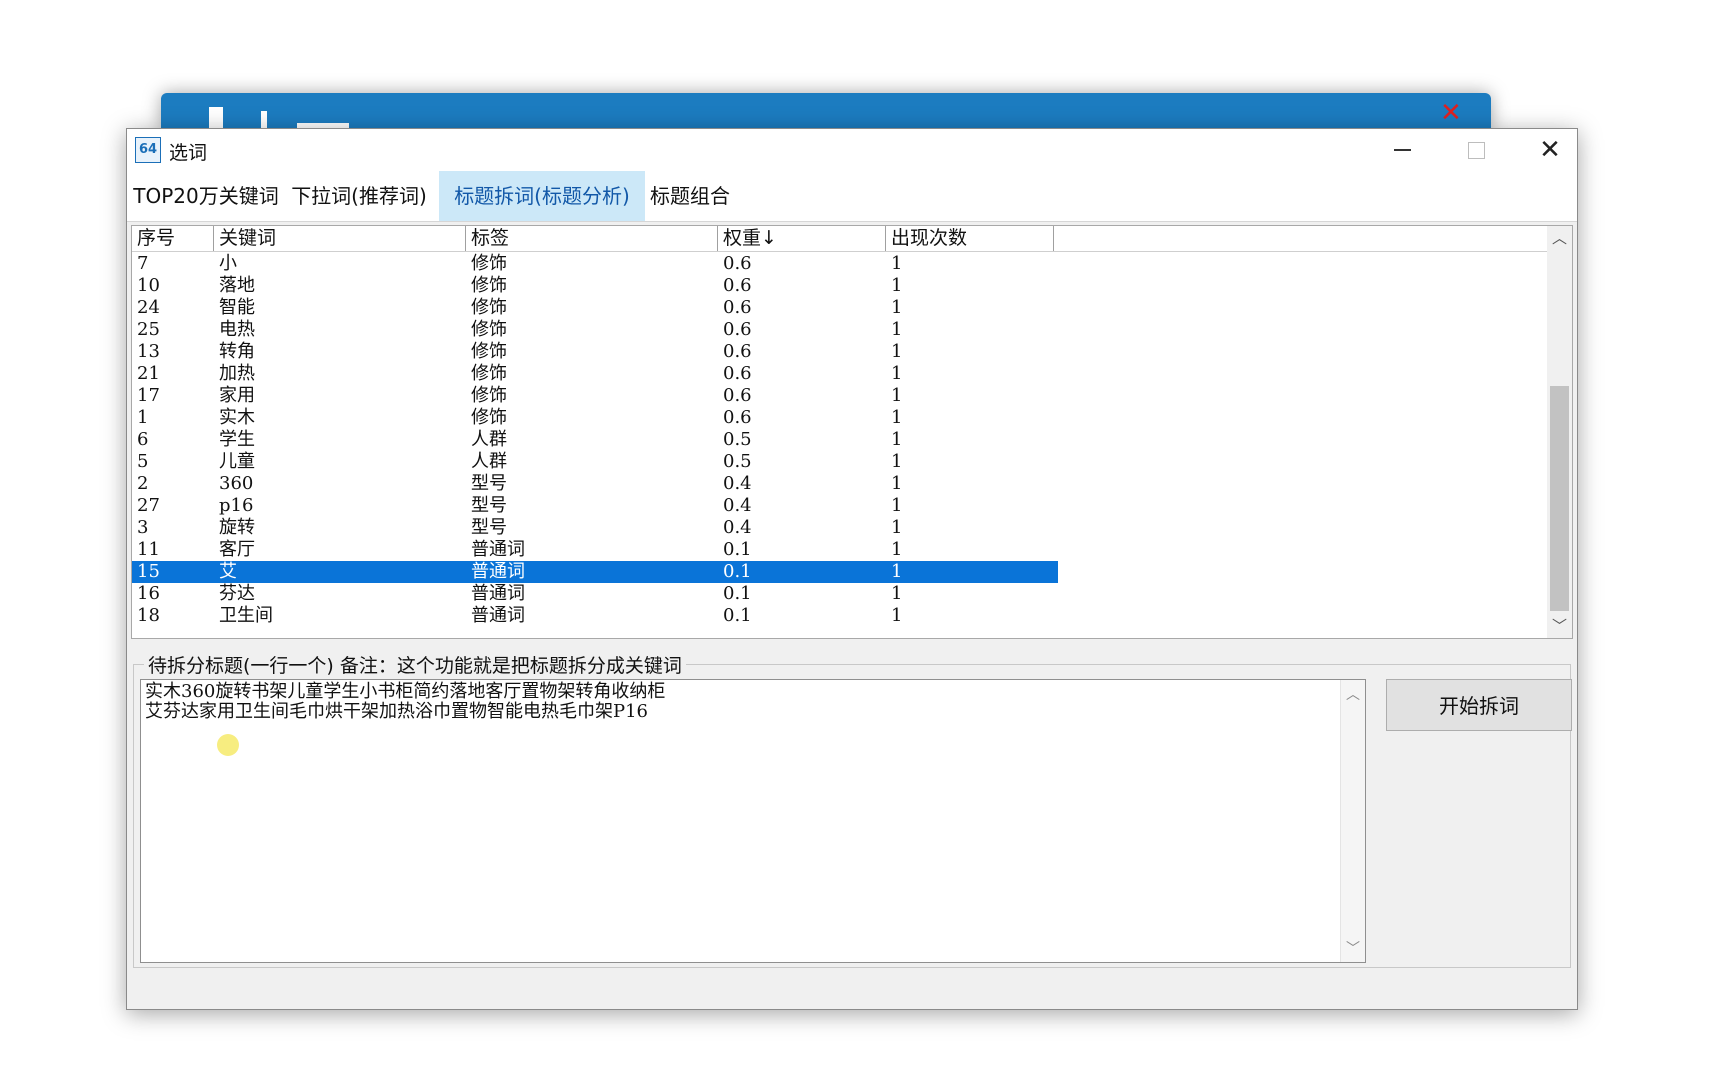  What do you see at coordinates (228, 745) in the screenshot?
I see `mouse-cursor-highlight` at bounding box center [228, 745].